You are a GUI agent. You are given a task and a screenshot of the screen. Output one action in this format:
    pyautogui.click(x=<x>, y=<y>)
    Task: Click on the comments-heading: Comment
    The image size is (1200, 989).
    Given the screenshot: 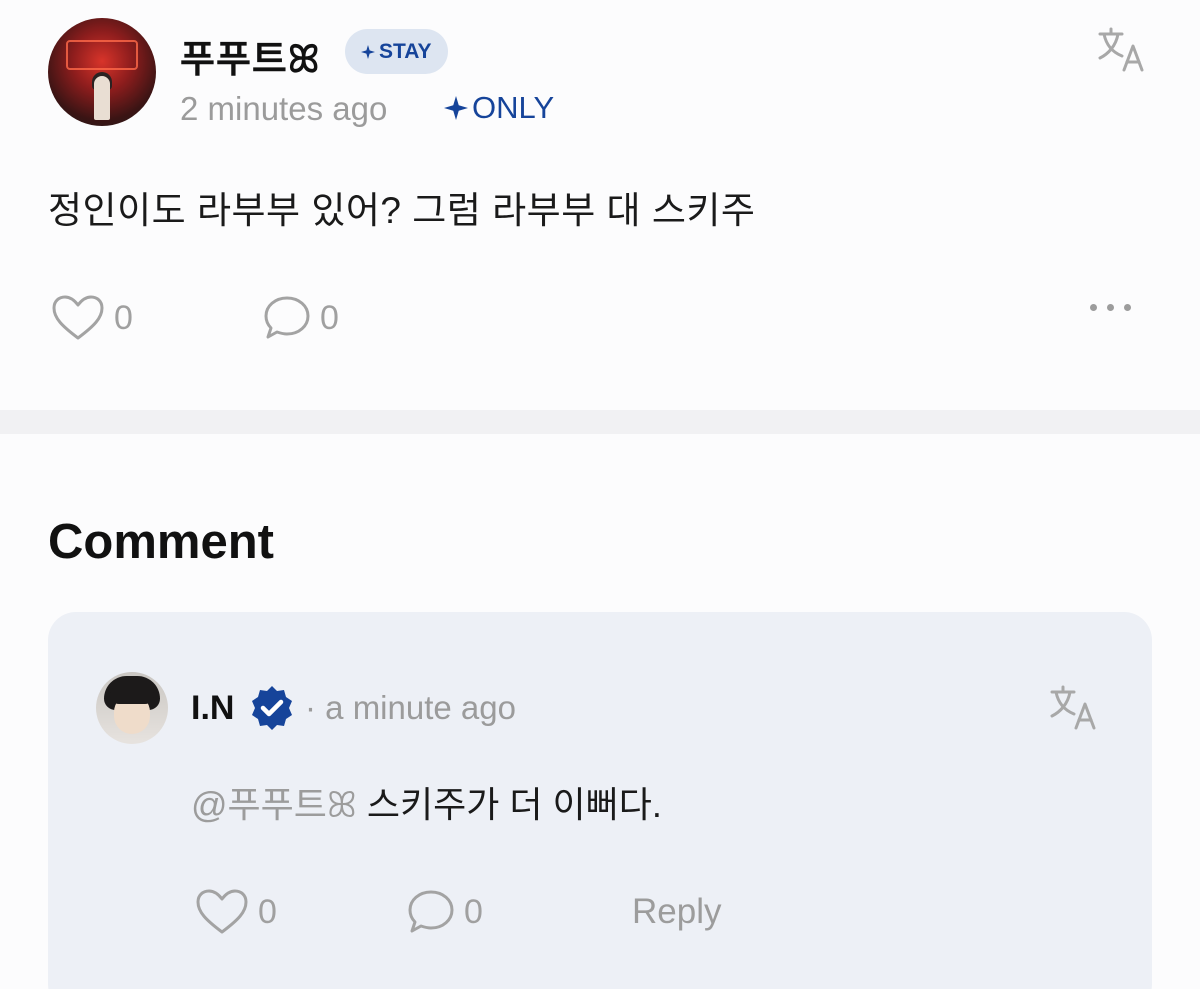 What is the action you would take?
    pyautogui.click(x=161, y=542)
    